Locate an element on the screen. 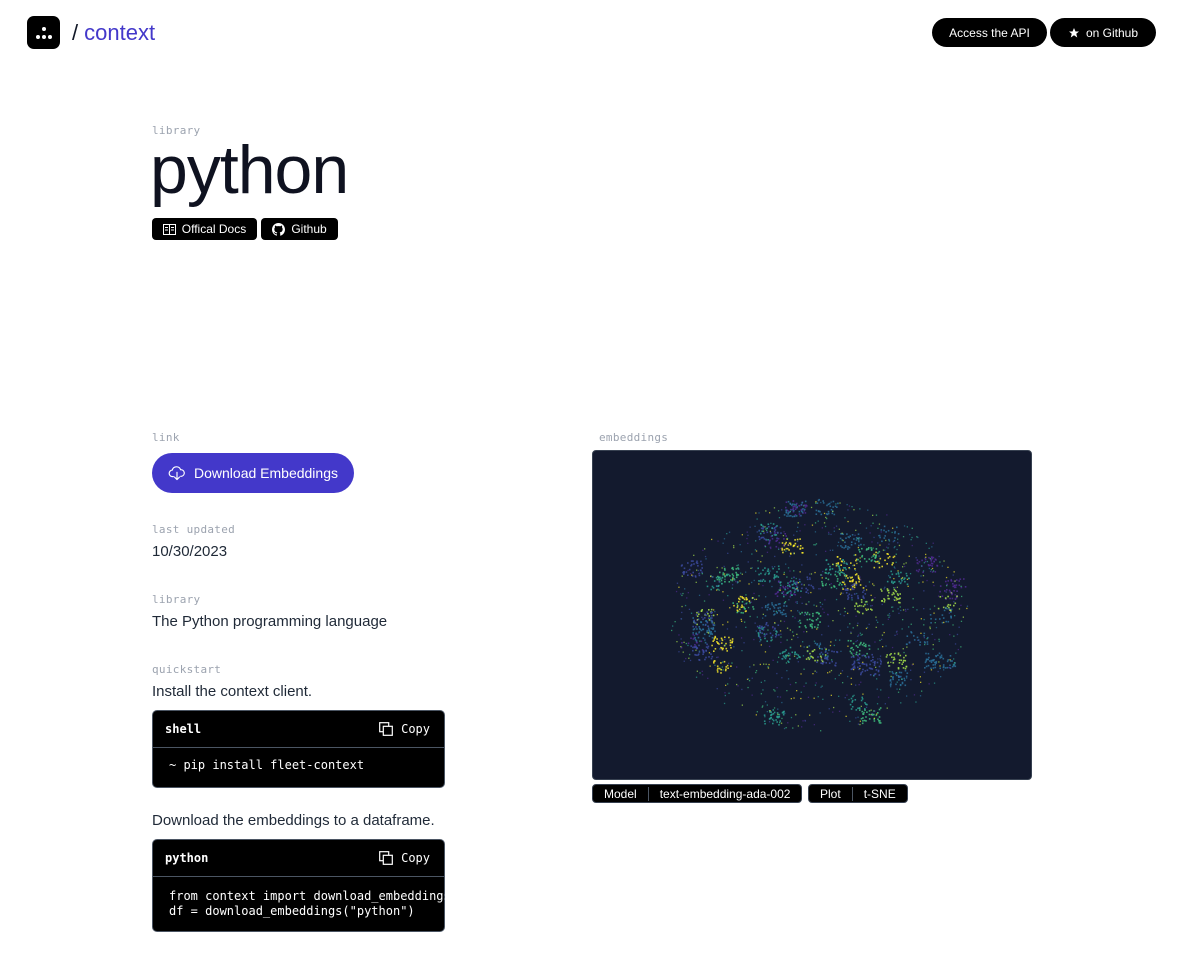 This screenshot has width=1200, height=958. official-docs-chip: Offical Docs is located at coordinates (204, 229).